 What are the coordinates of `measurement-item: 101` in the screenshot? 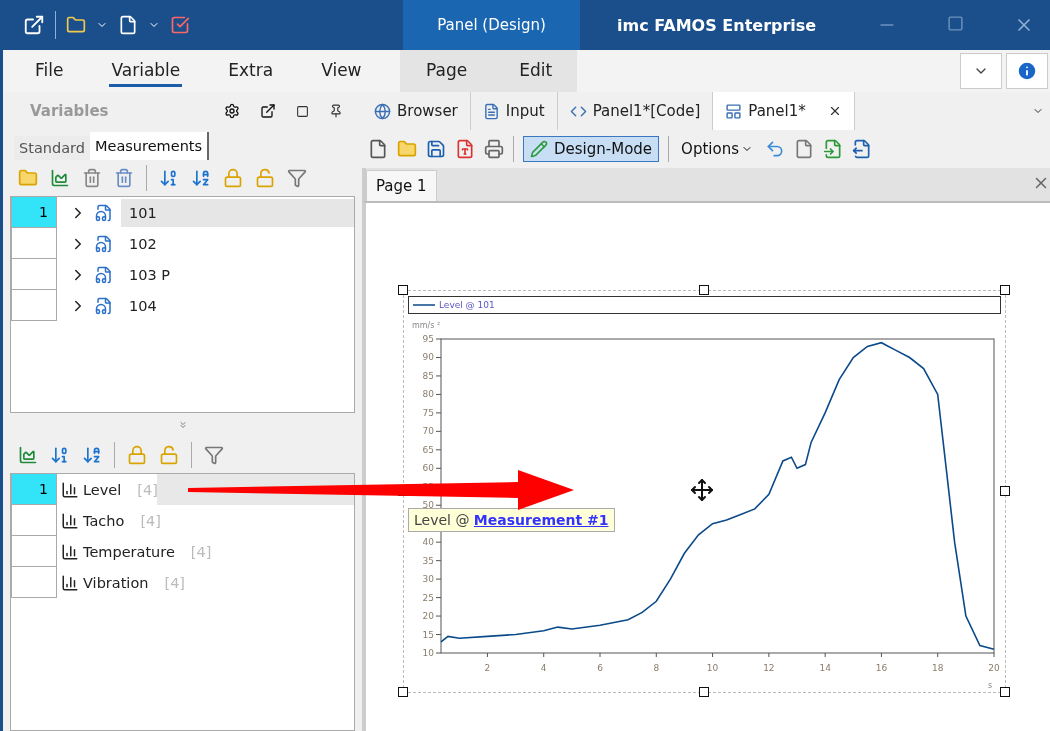 It's located at (237, 212).